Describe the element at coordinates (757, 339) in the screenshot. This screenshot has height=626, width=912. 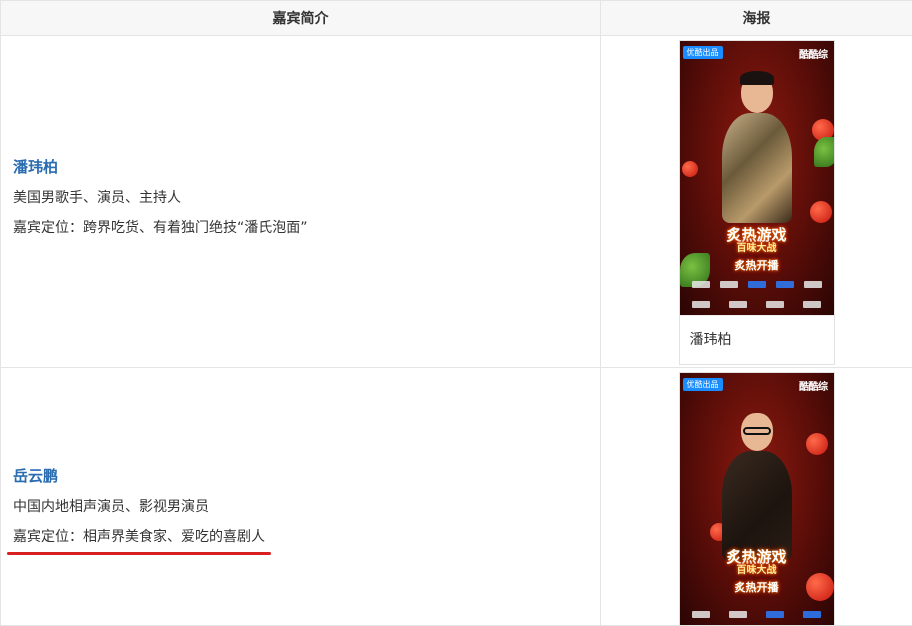
I see `poster-caption: 潘玮柏` at that location.